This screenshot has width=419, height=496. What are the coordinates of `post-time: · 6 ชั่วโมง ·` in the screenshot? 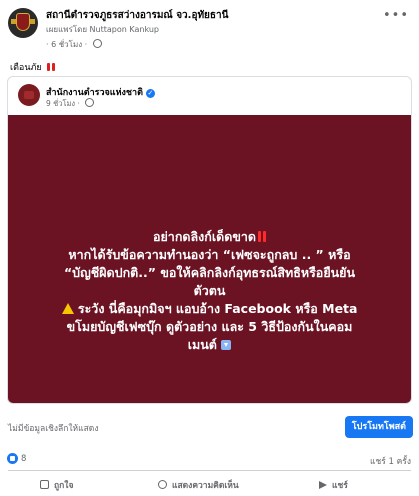 It's located at (74, 44).